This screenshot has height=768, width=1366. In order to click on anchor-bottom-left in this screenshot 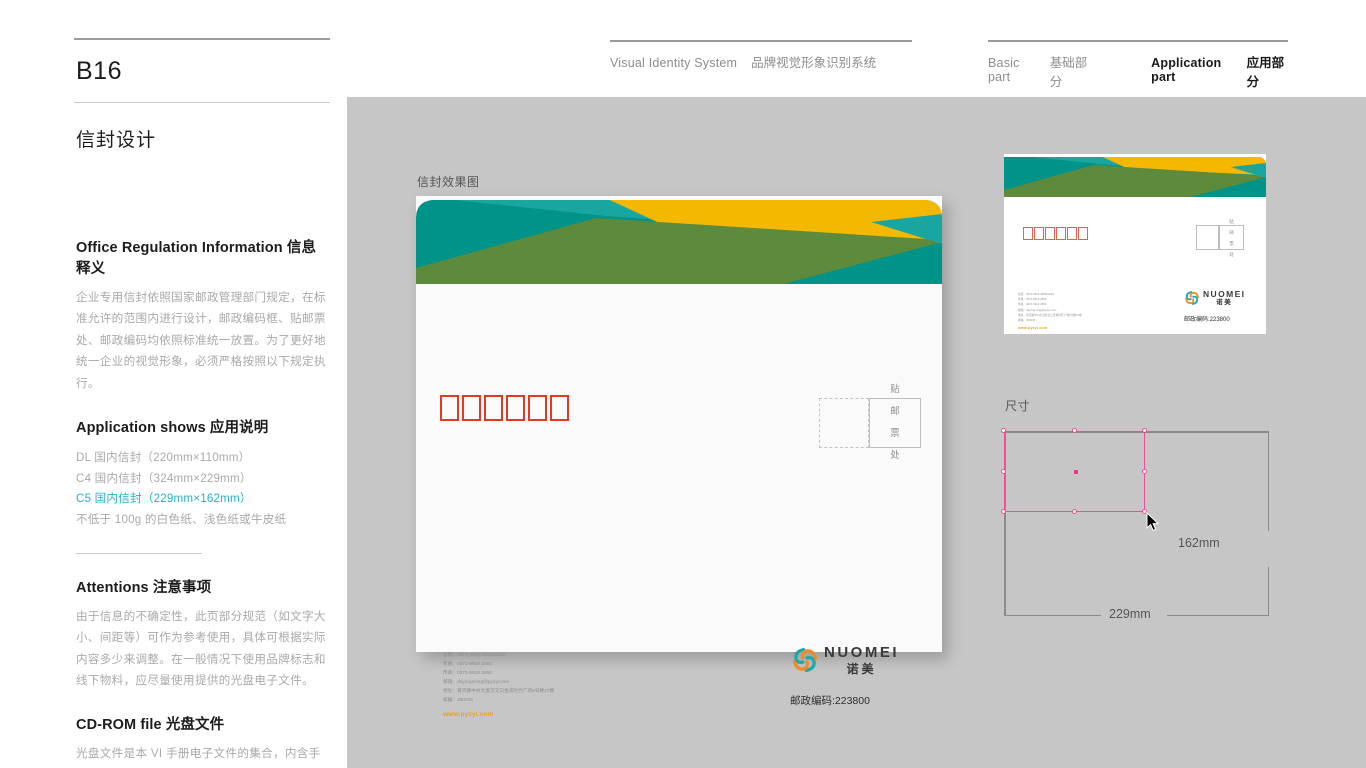, I will do `click(1003, 511)`.